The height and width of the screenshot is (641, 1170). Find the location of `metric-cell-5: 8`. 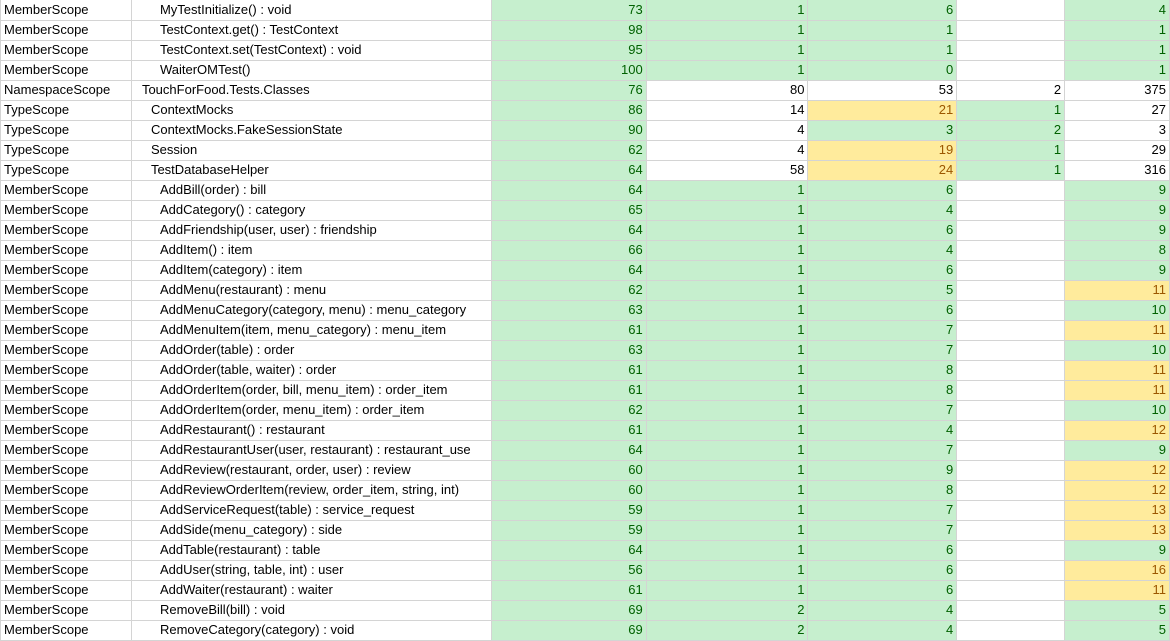

metric-cell-5: 8 is located at coordinates (1117, 250).